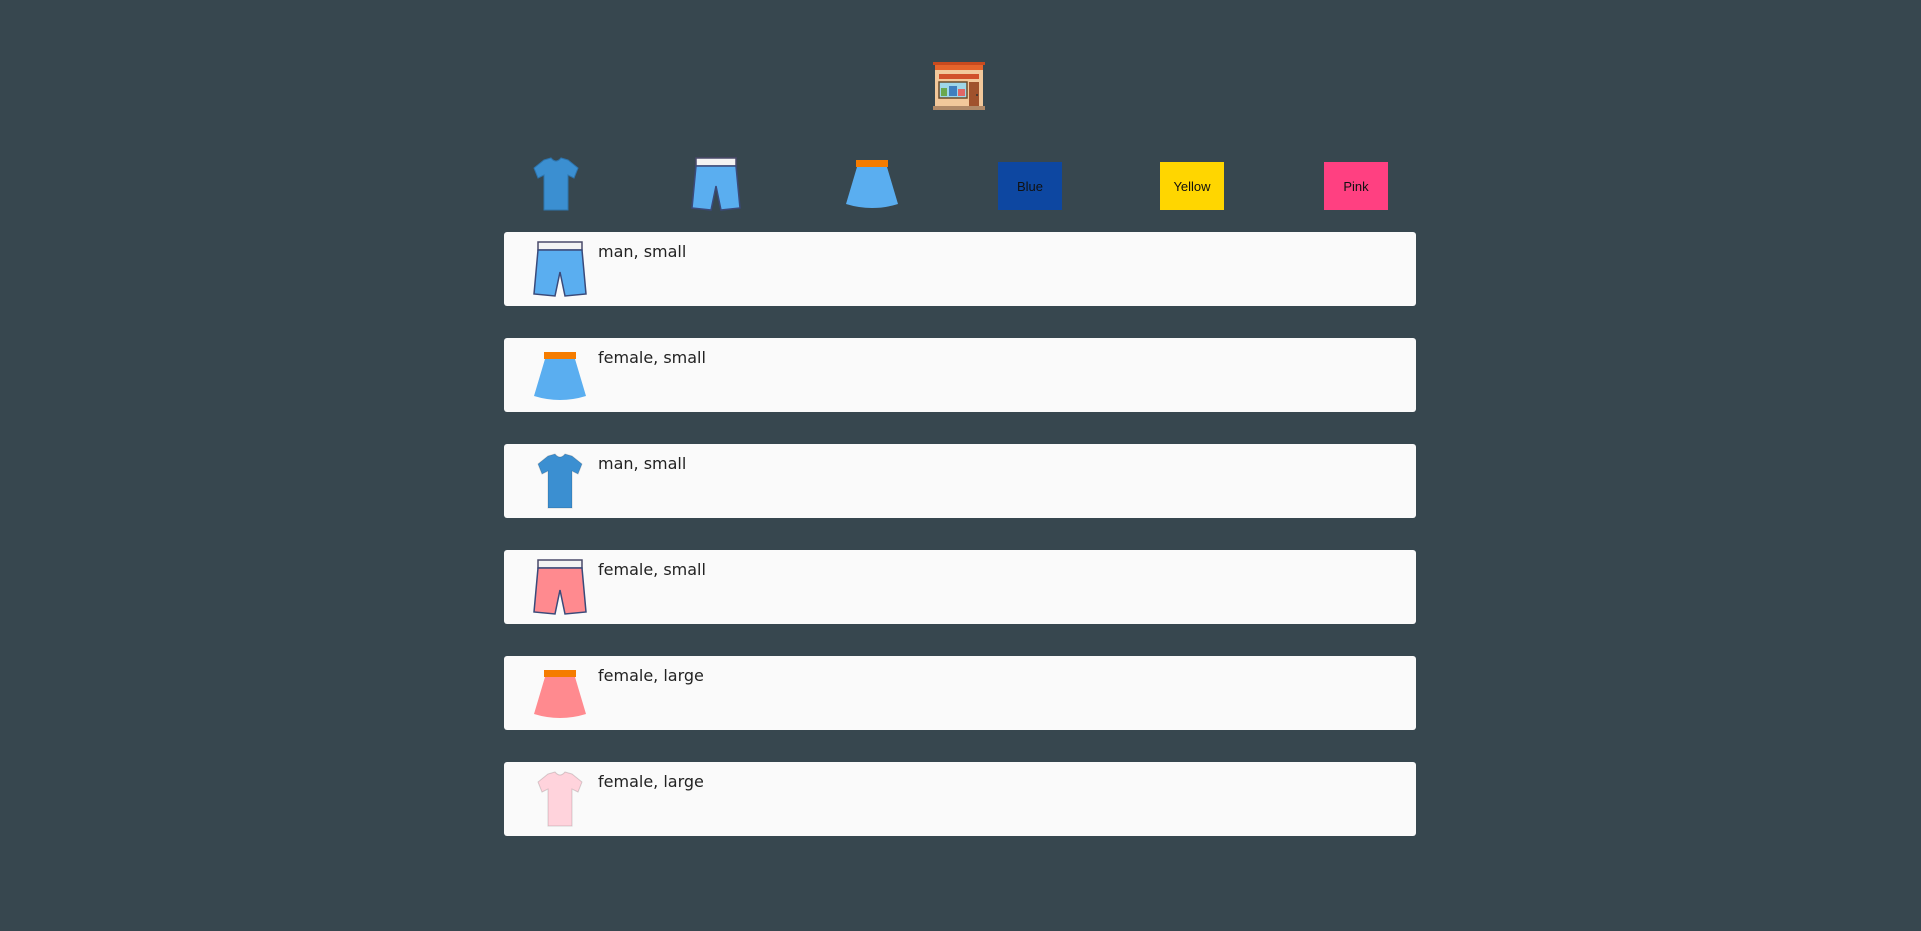 This screenshot has width=1921, height=931. What do you see at coordinates (1030, 186) in the screenshot?
I see `filter-color-blue-button: Blue` at bounding box center [1030, 186].